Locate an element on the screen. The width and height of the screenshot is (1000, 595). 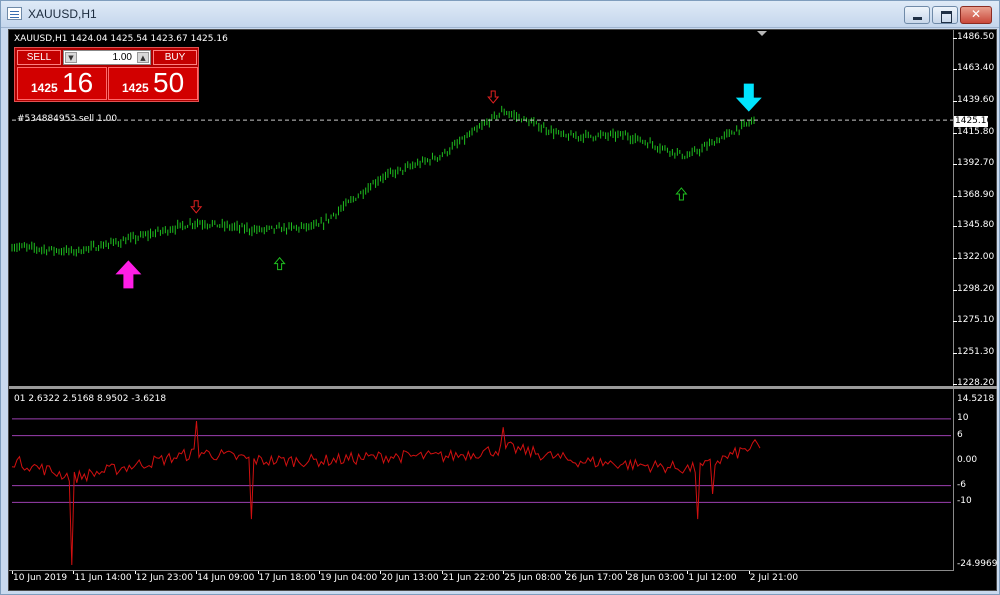
sell-price-prefix: 1425 is located at coordinates (44, 88).